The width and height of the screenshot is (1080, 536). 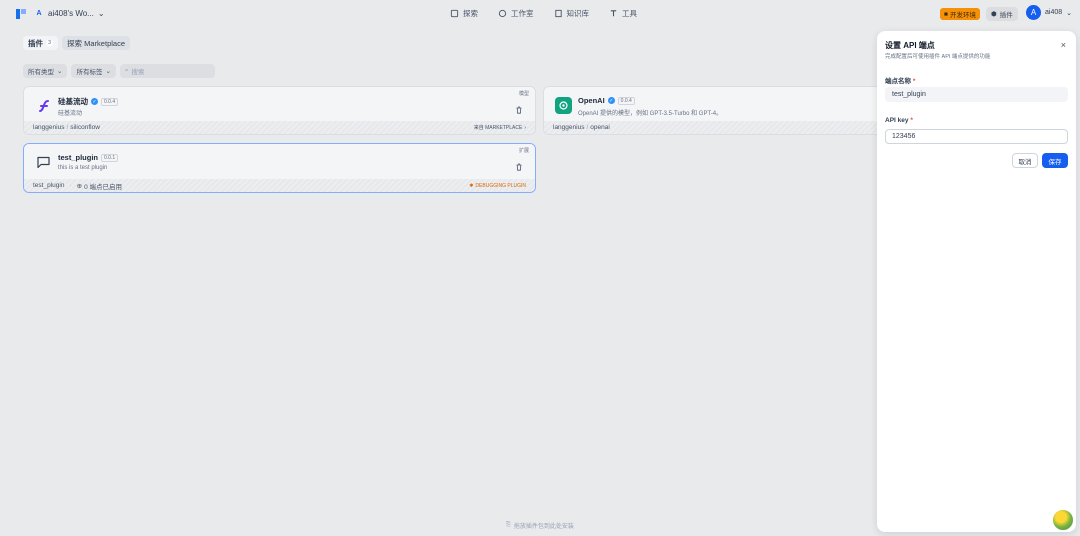 What do you see at coordinates (523, 151) in the screenshot?
I see `plugin-type-label: 扩展` at bounding box center [523, 151].